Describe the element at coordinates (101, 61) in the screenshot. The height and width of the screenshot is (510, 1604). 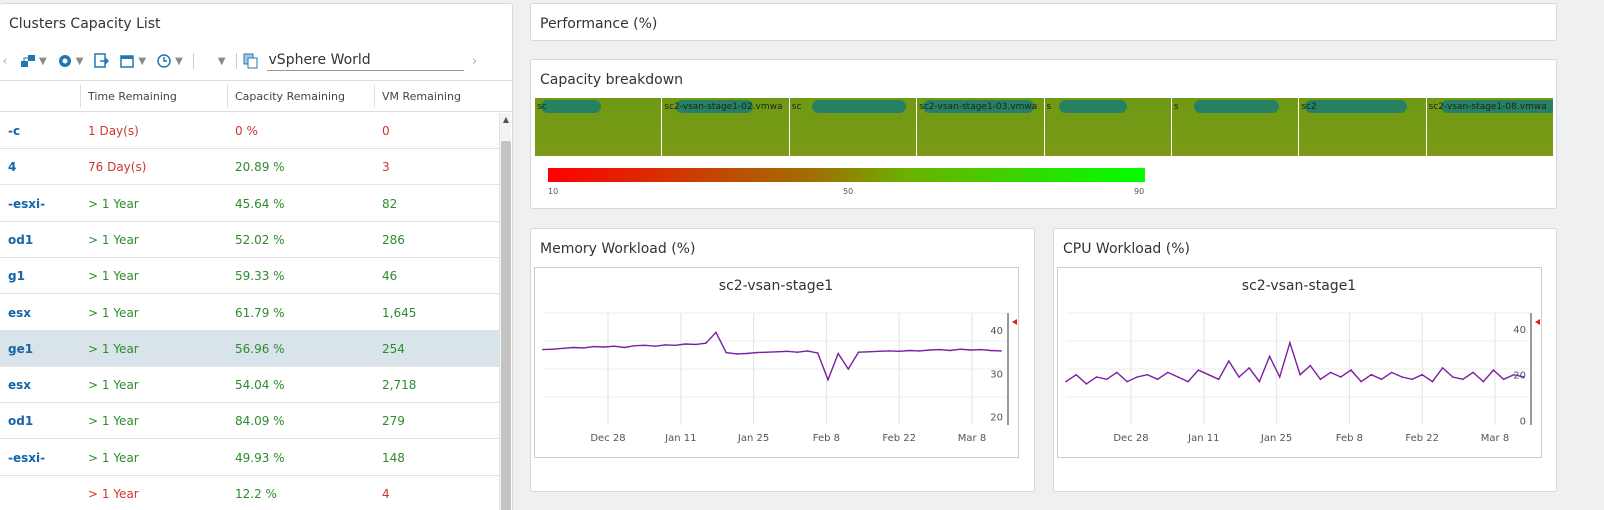
I see `export-button` at that location.